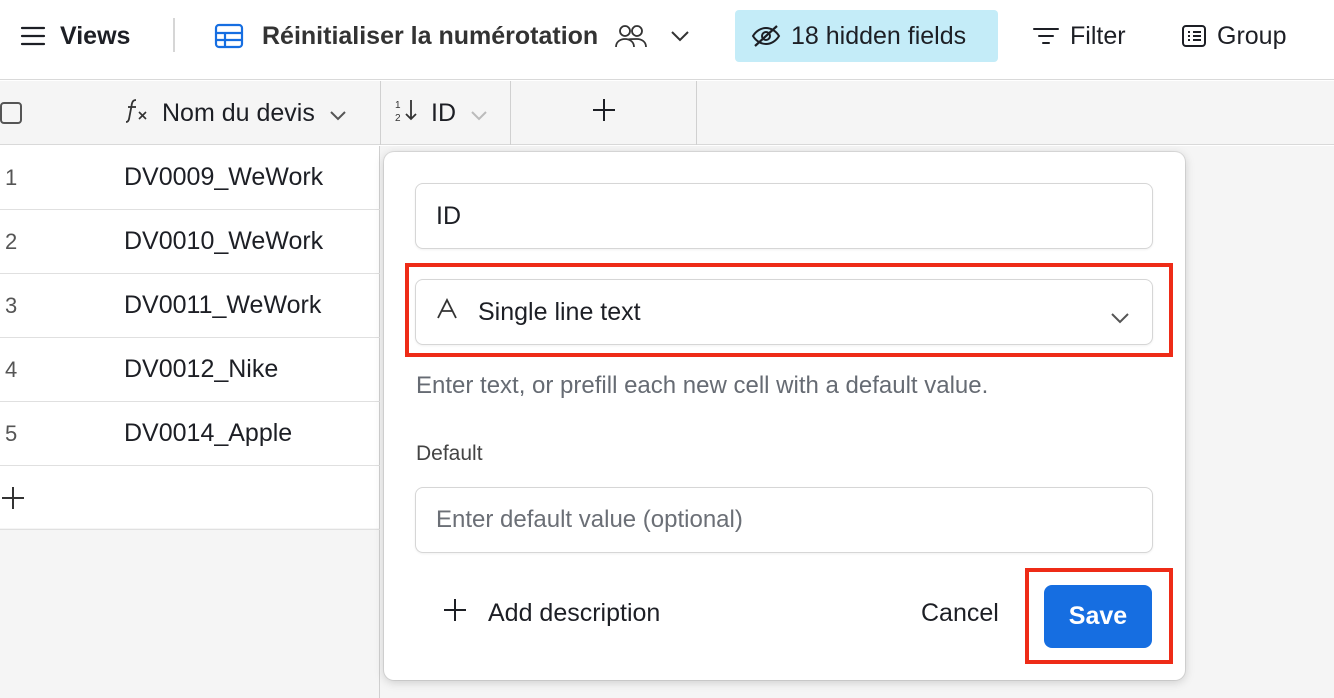  I want to click on field-name-input: ID, so click(784, 216).